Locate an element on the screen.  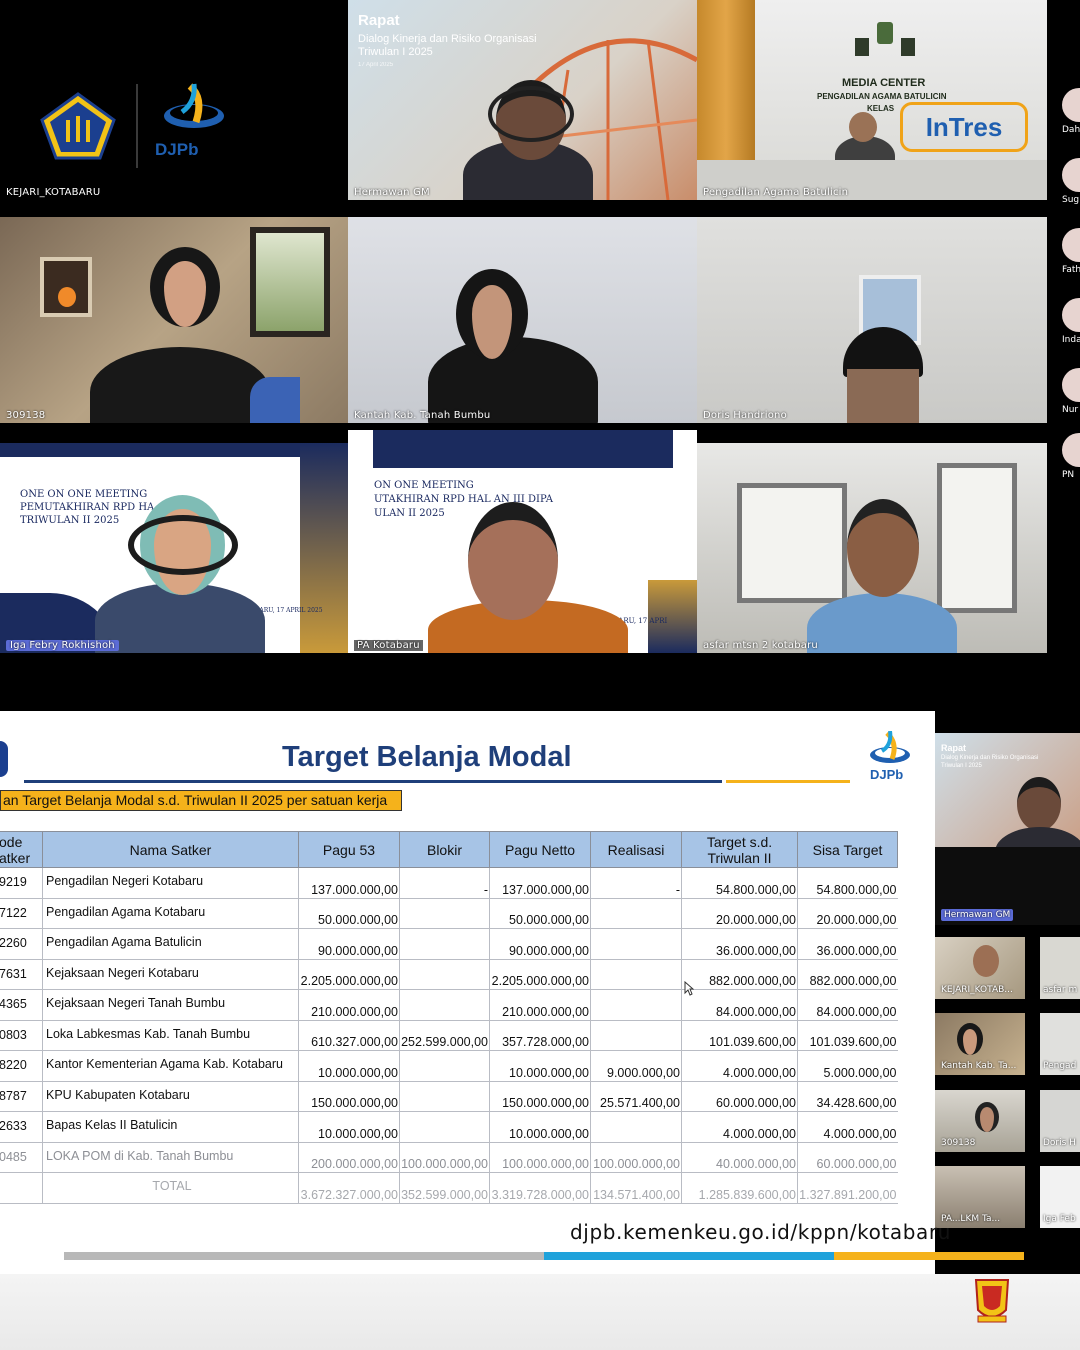
footer-bar is located at coordinates (689, 1256).